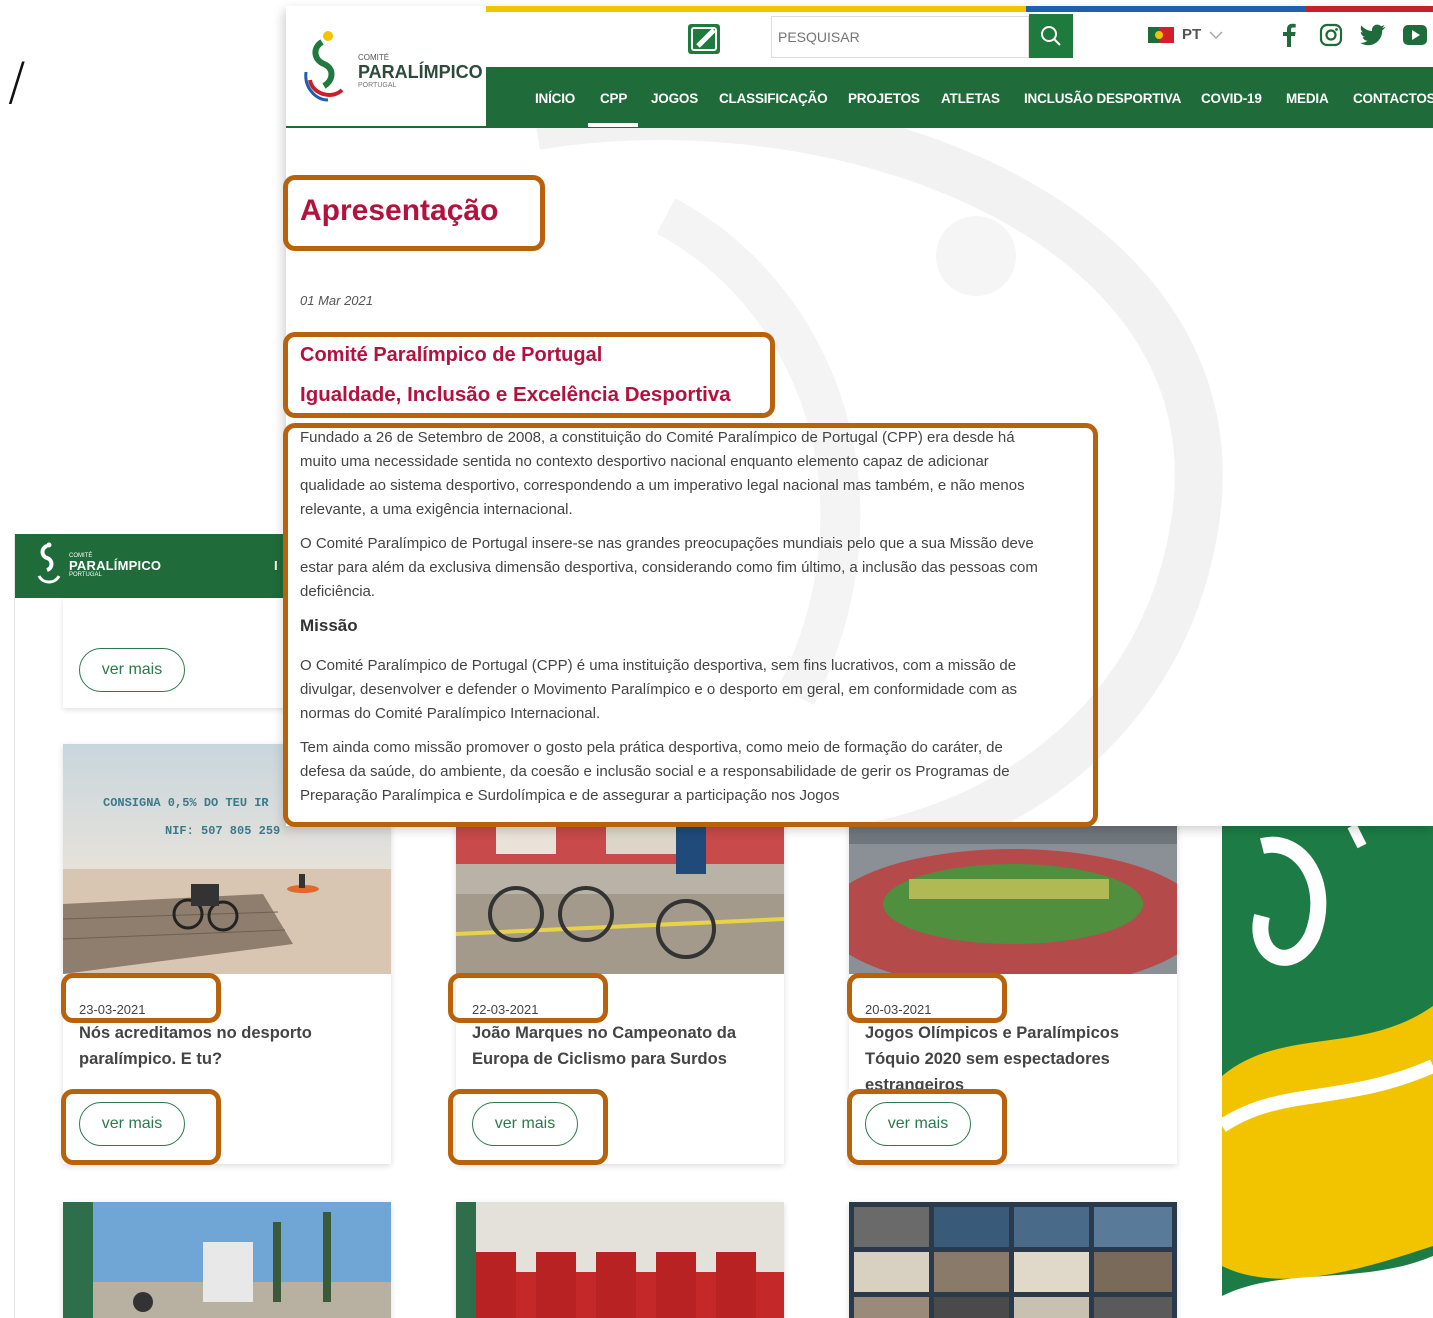  Describe the element at coordinates (674, 98) in the screenshot. I see `nav-item-jogos: JOGOS` at that location.